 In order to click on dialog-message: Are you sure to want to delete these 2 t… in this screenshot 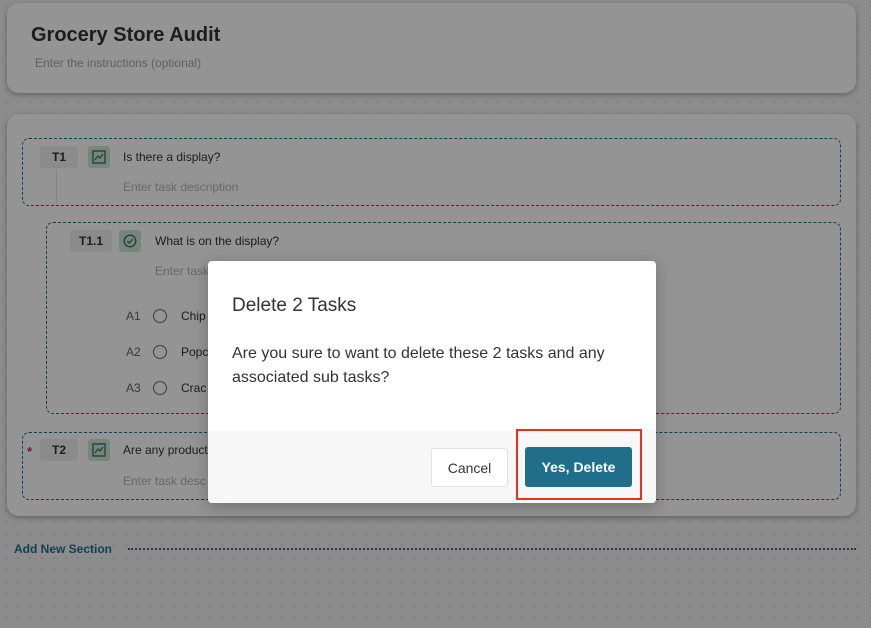, I will do `click(418, 365)`.